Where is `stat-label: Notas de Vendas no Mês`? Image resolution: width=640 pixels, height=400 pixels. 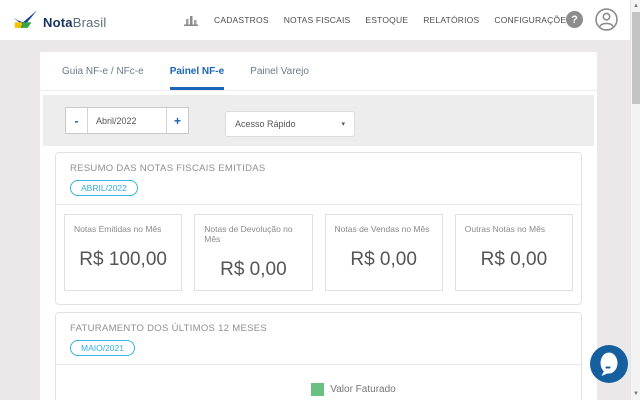
stat-label: Notas de Vendas no Mês is located at coordinates (382, 229).